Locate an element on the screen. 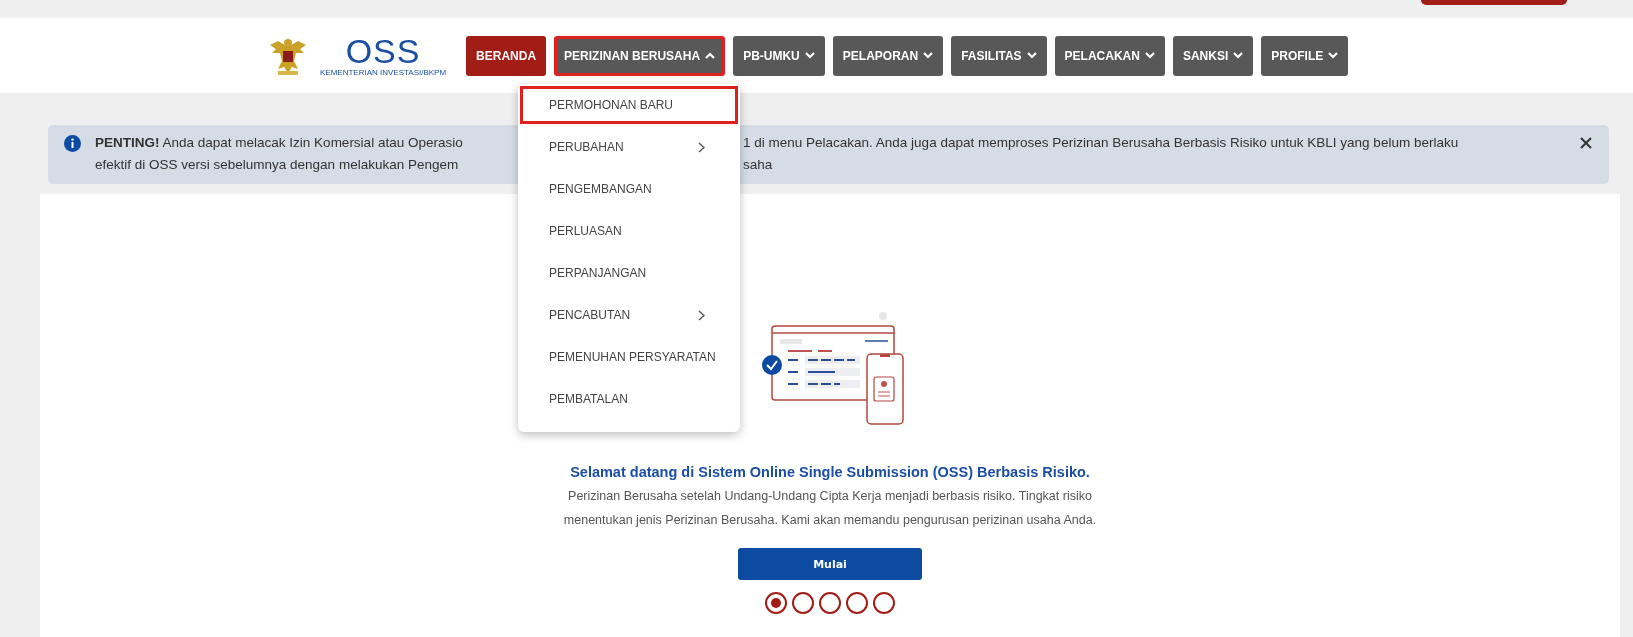 The height and width of the screenshot is (637, 1633). menu-item: PERMOHONAN BARU is located at coordinates (629, 105).